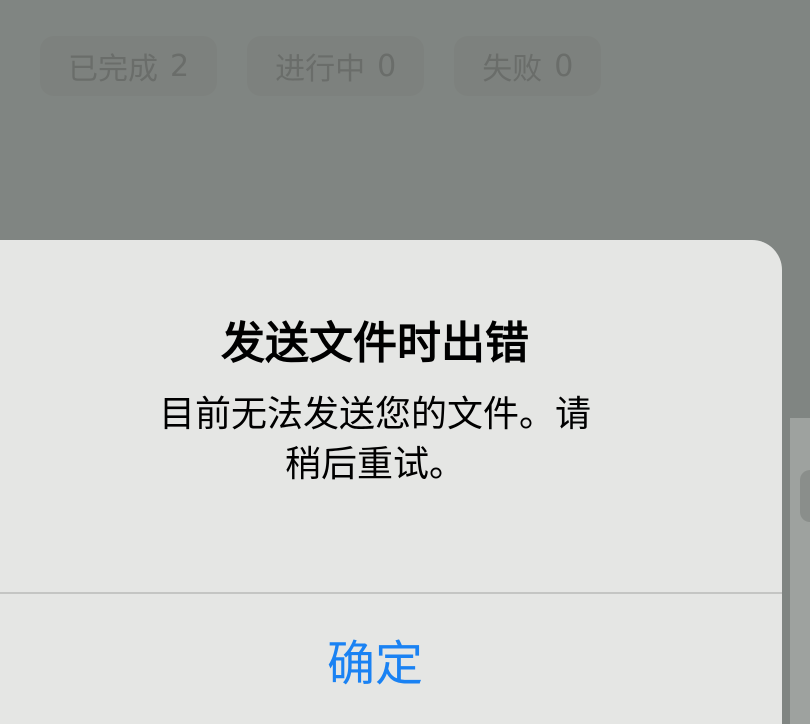 This screenshot has width=810, height=724. Describe the element at coordinates (113, 69) in the screenshot. I see `tab-completed-label: 已完成` at that location.